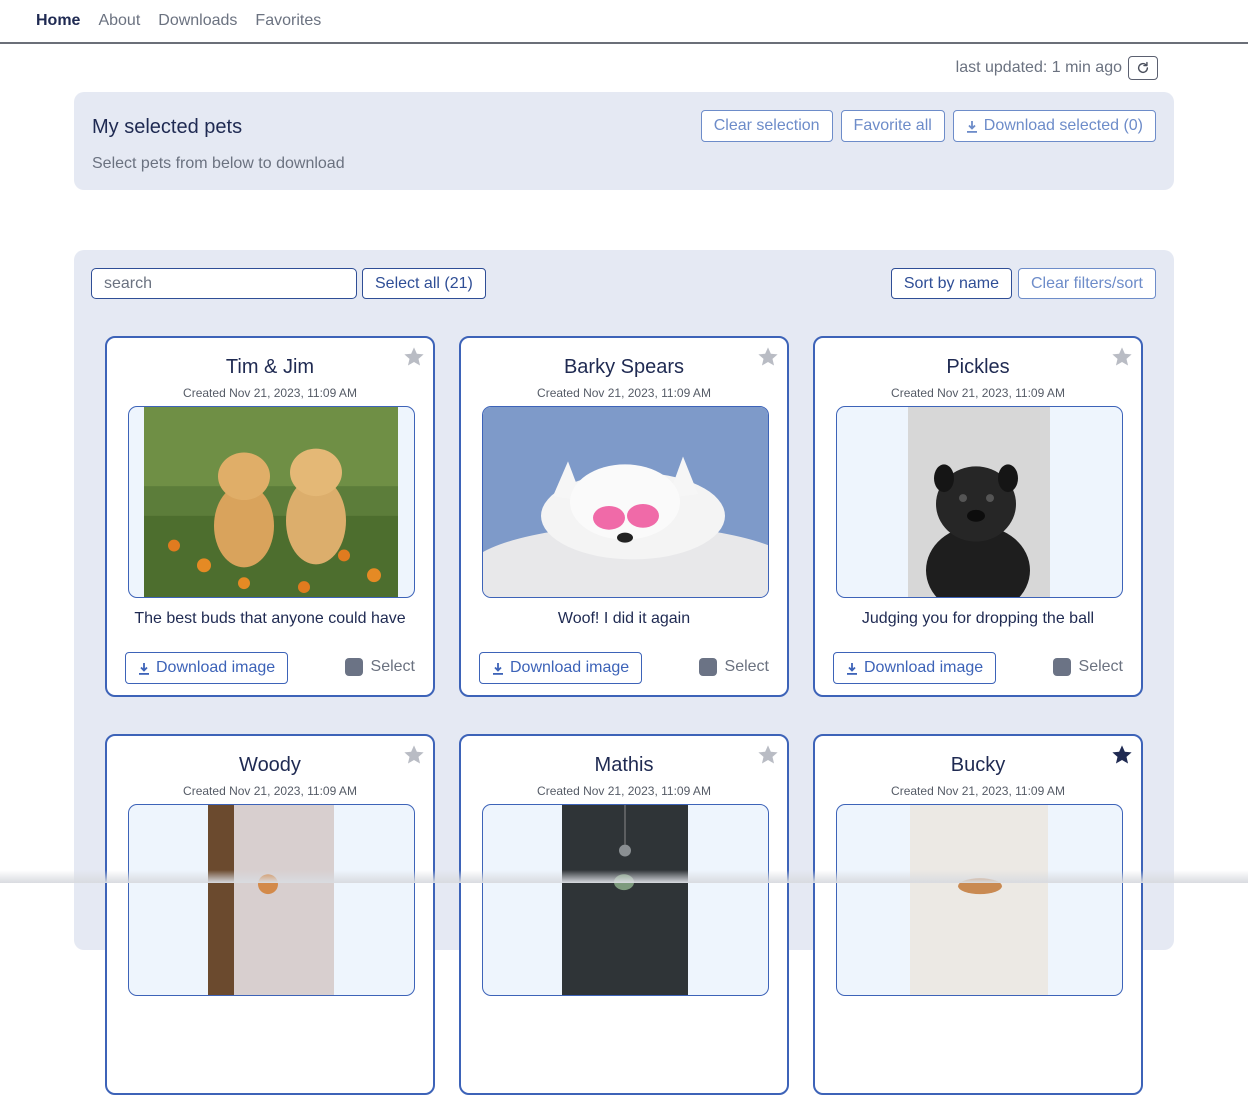  I want to click on bottom-shade, so click(624, 876).